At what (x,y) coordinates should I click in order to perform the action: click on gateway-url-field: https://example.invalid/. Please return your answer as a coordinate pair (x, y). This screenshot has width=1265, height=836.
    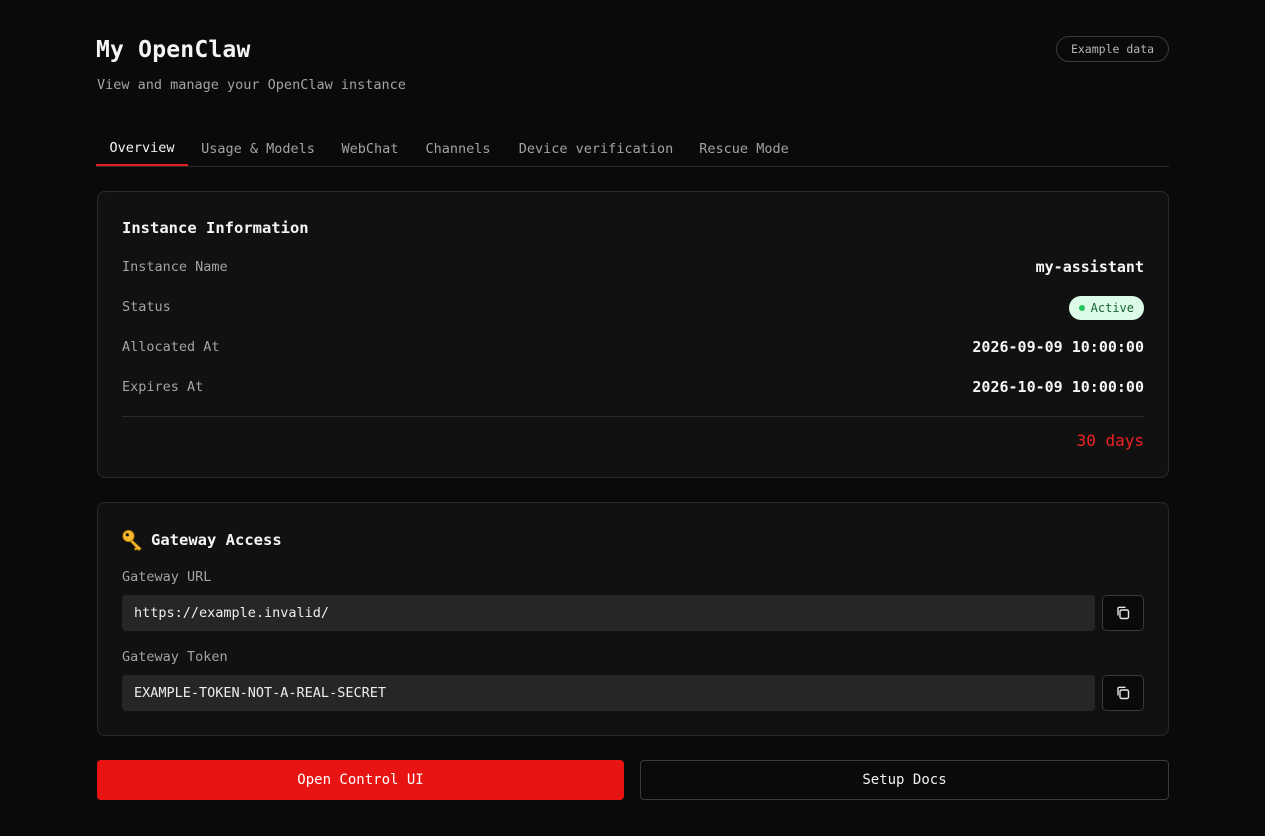
    Looking at the image, I should click on (608, 613).